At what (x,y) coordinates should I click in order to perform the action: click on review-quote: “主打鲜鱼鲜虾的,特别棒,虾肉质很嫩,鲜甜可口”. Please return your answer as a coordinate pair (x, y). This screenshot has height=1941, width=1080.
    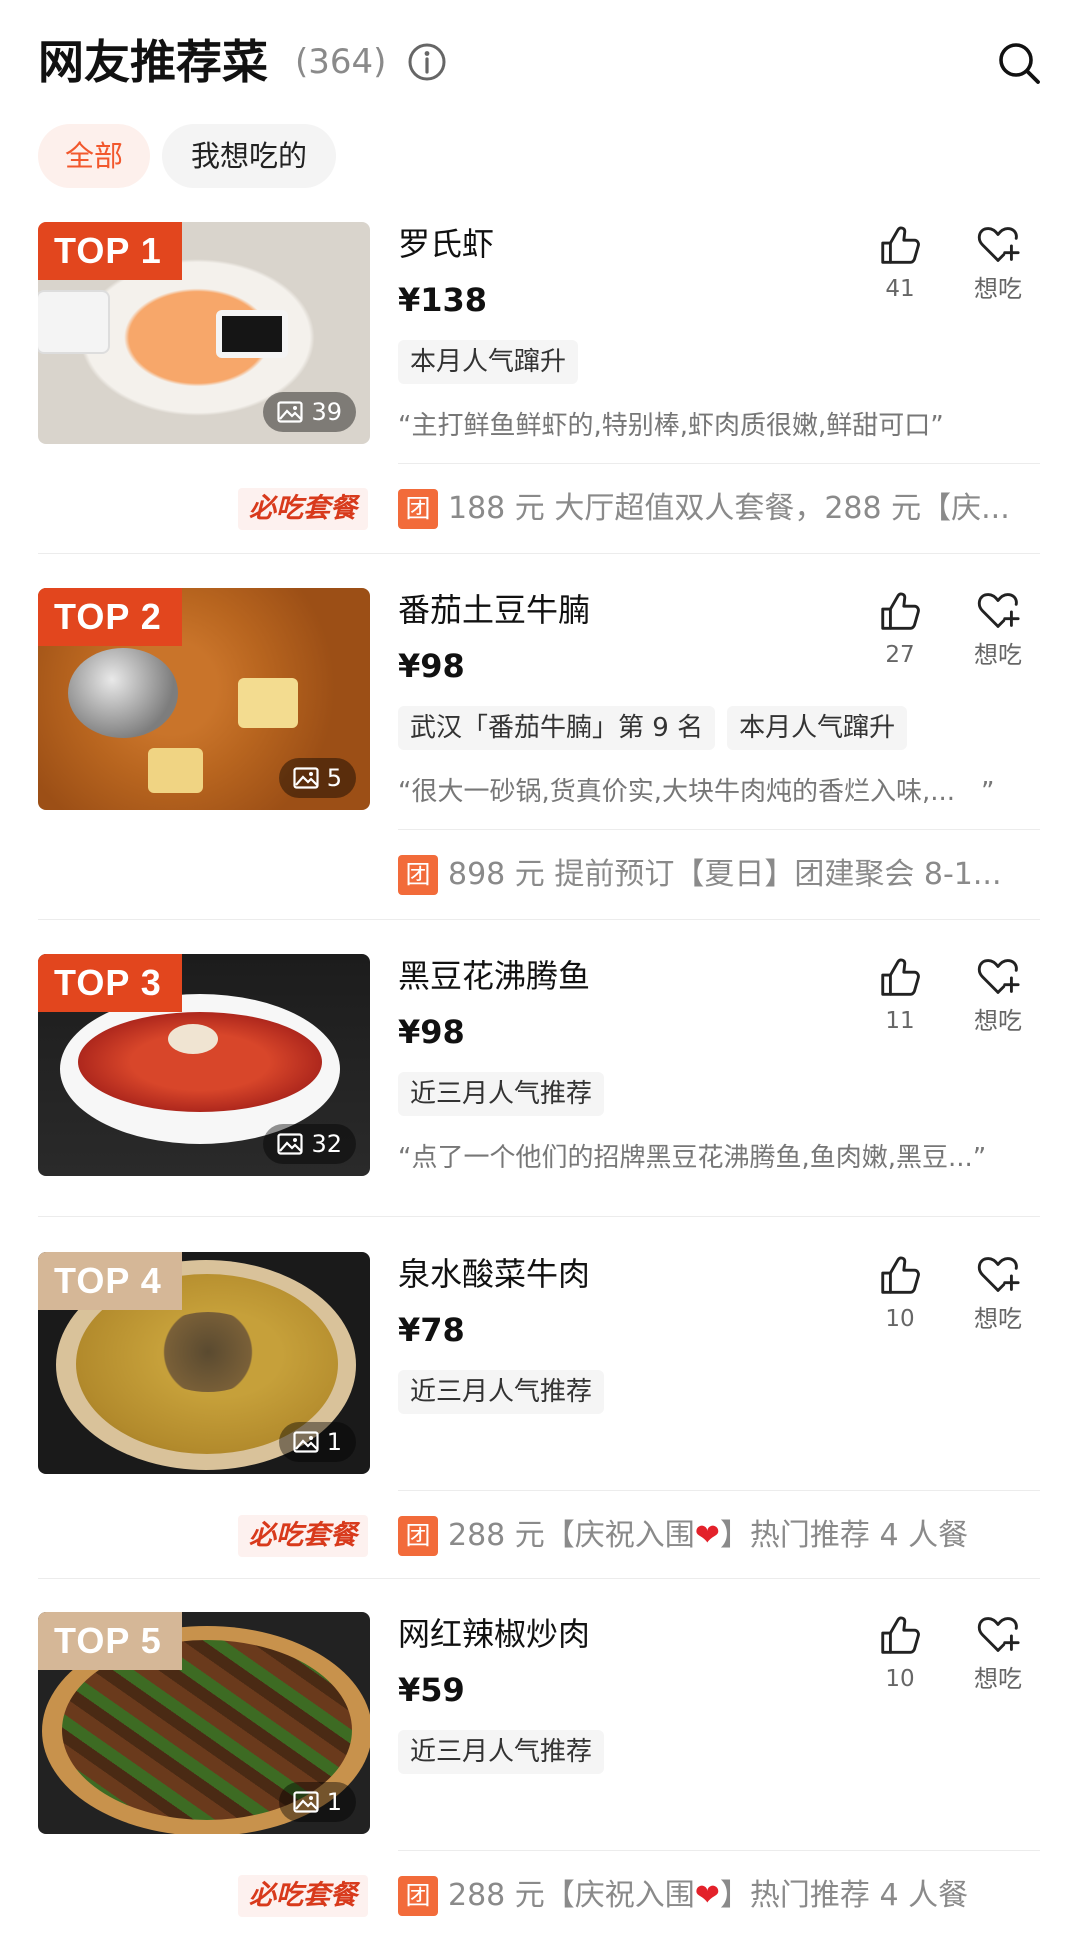
    Looking at the image, I should click on (671, 426).